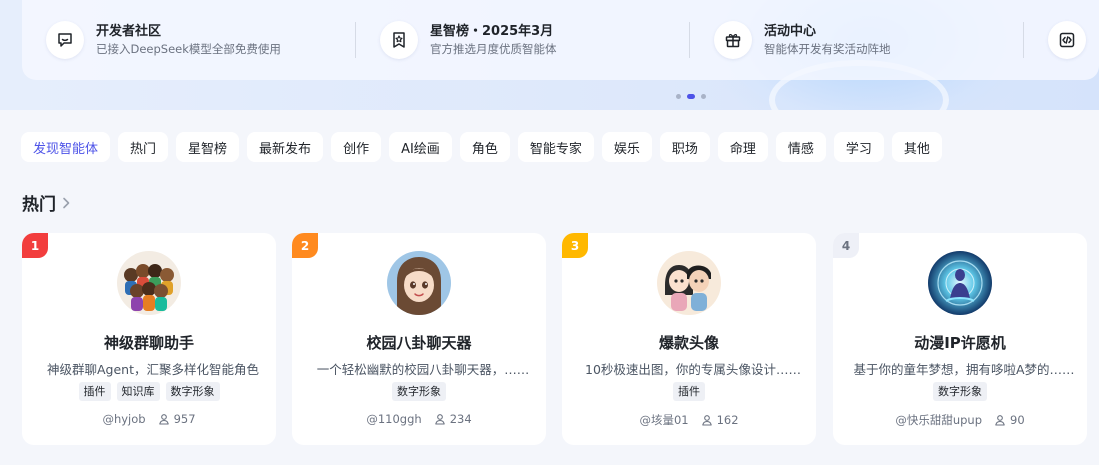 This screenshot has width=1099, height=465. What do you see at coordinates (35, 245) in the screenshot?
I see `rank-badge: 1` at bounding box center [35, 245].